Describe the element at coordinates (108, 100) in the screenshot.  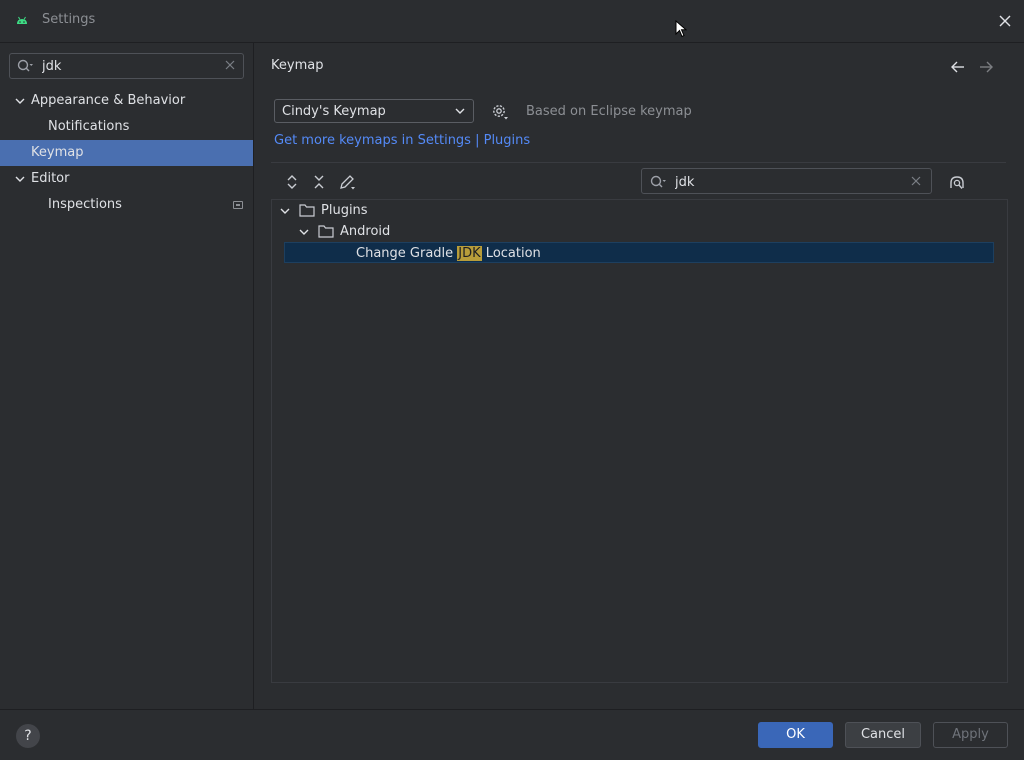
I see `sidebar-item-label: Appearance & Behavior` at that location.